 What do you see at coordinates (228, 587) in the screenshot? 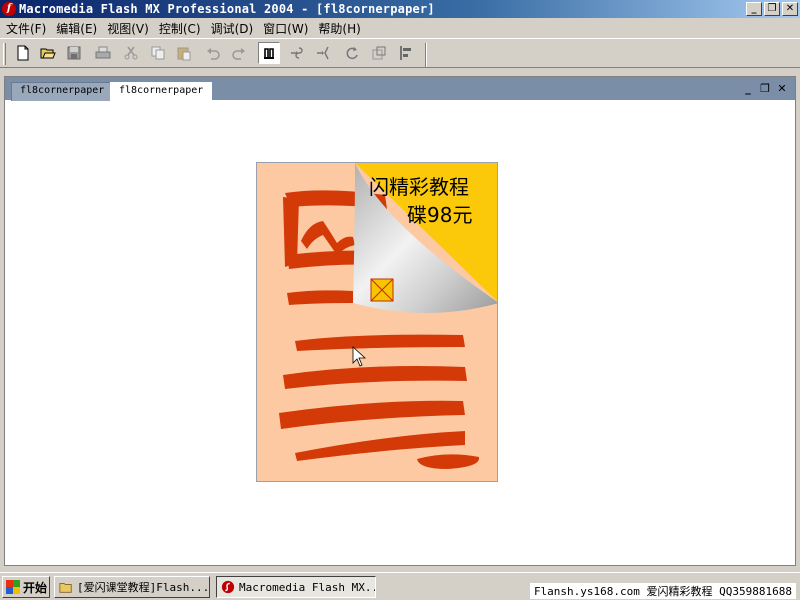
I see `flash-icon` at bounding box center [228, 587].